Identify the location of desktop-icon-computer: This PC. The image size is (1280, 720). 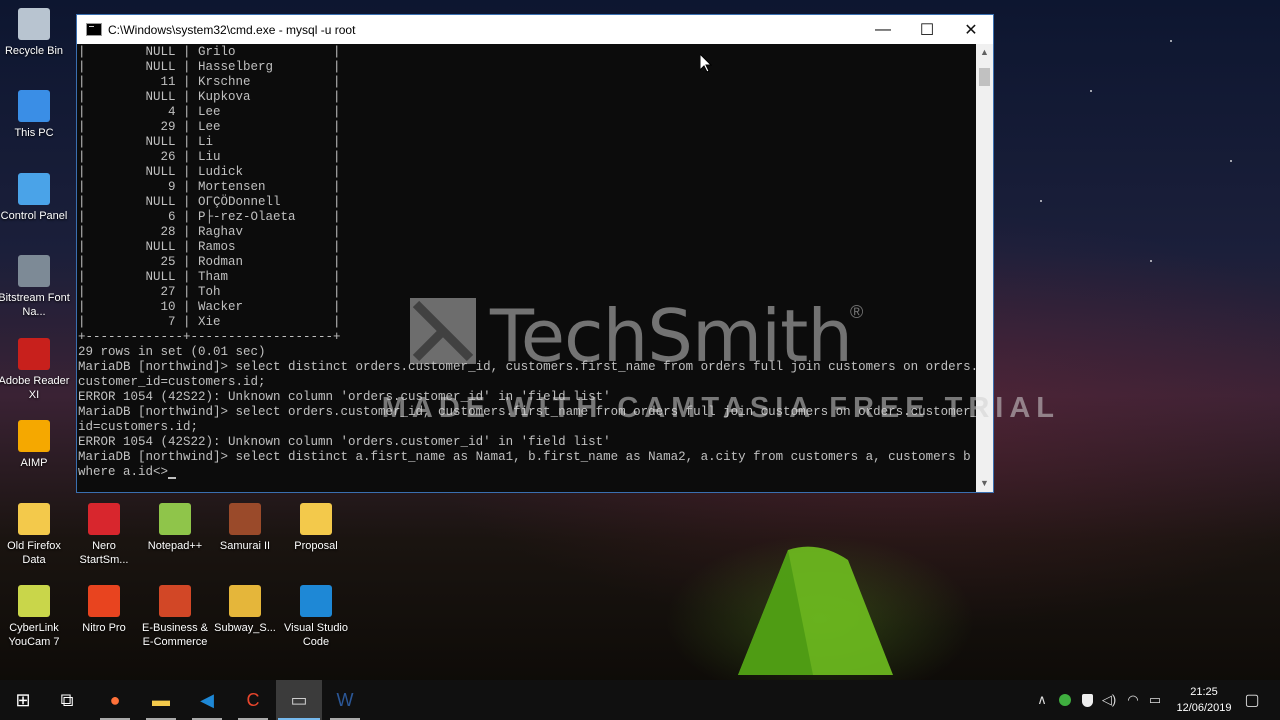
(35, 115).